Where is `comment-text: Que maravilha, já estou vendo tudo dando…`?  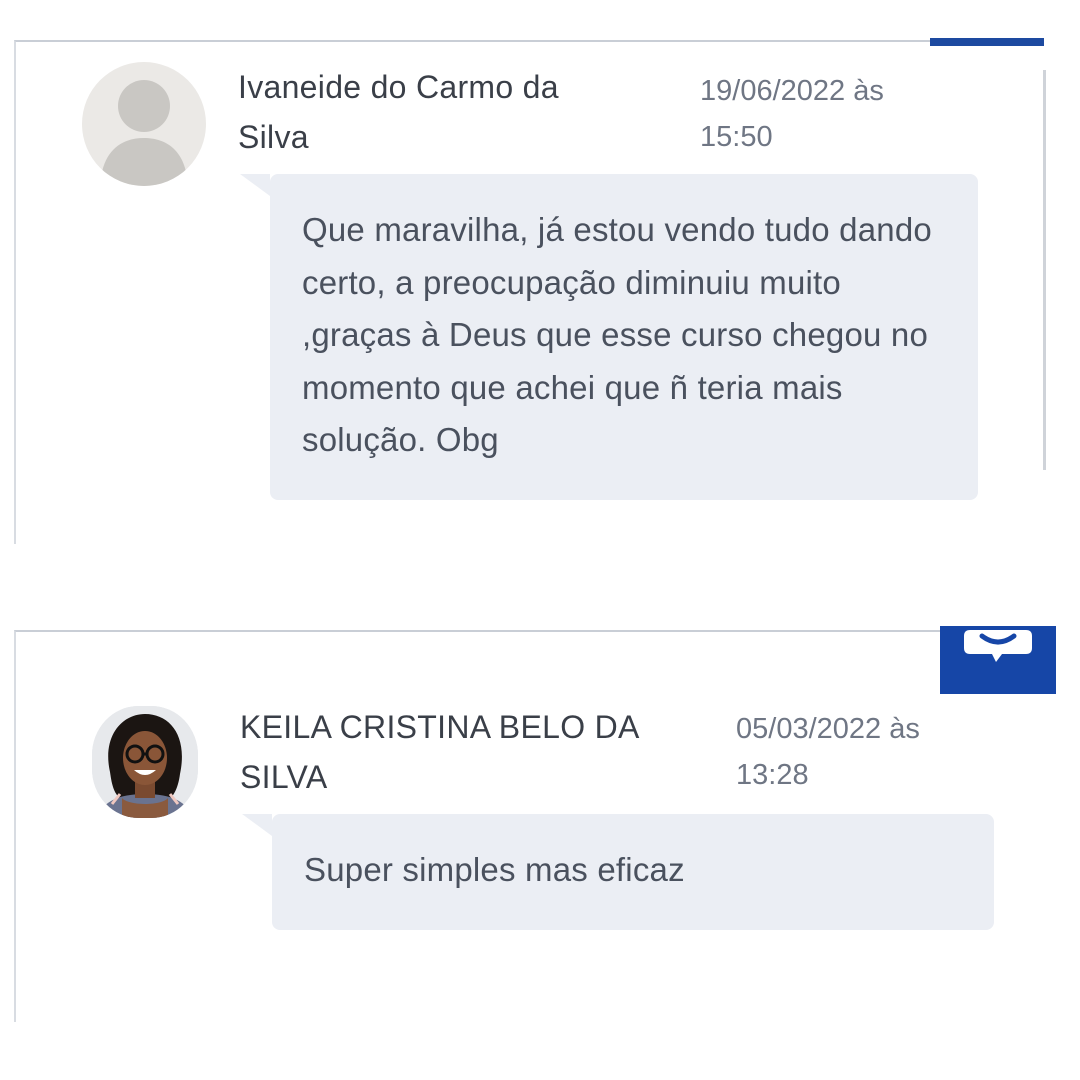 comment-text: Que maravilha, já estou vendo tudo dando… is located at coordinates (617, 334).